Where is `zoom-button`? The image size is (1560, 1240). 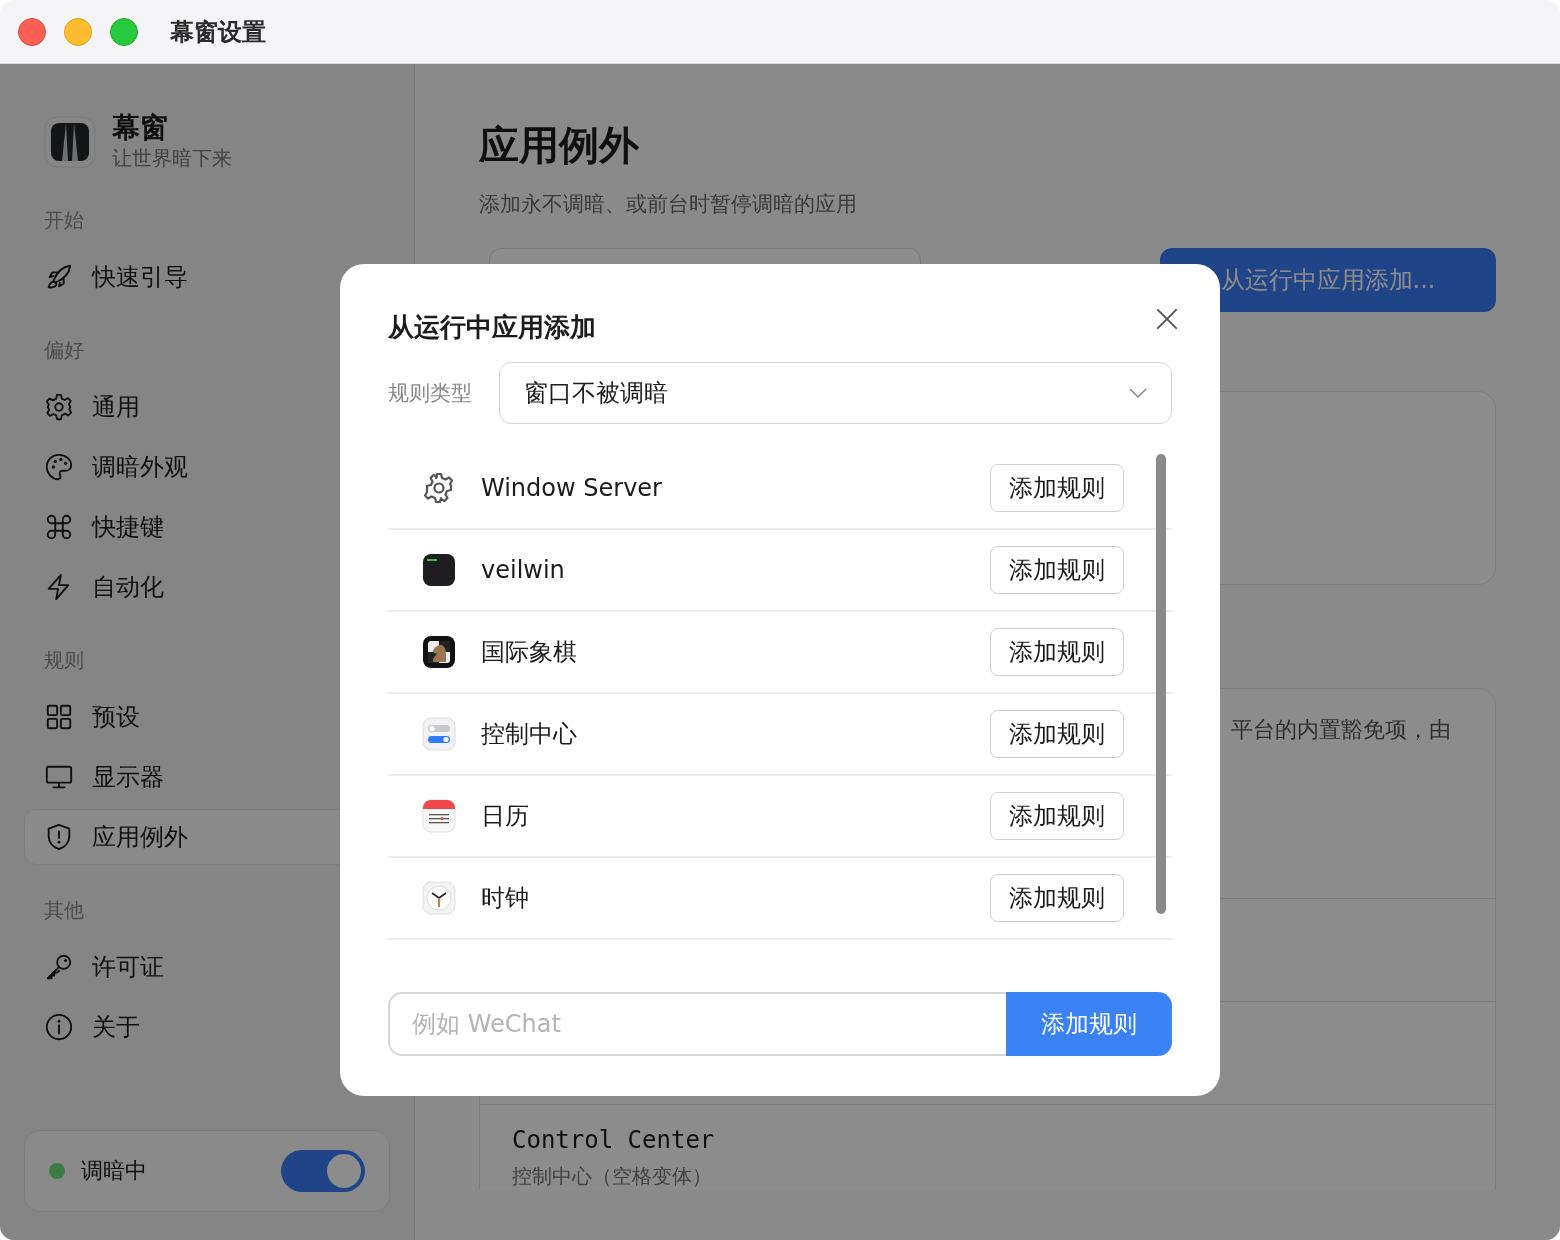
zoom-button is located at coordinates (124, 31).